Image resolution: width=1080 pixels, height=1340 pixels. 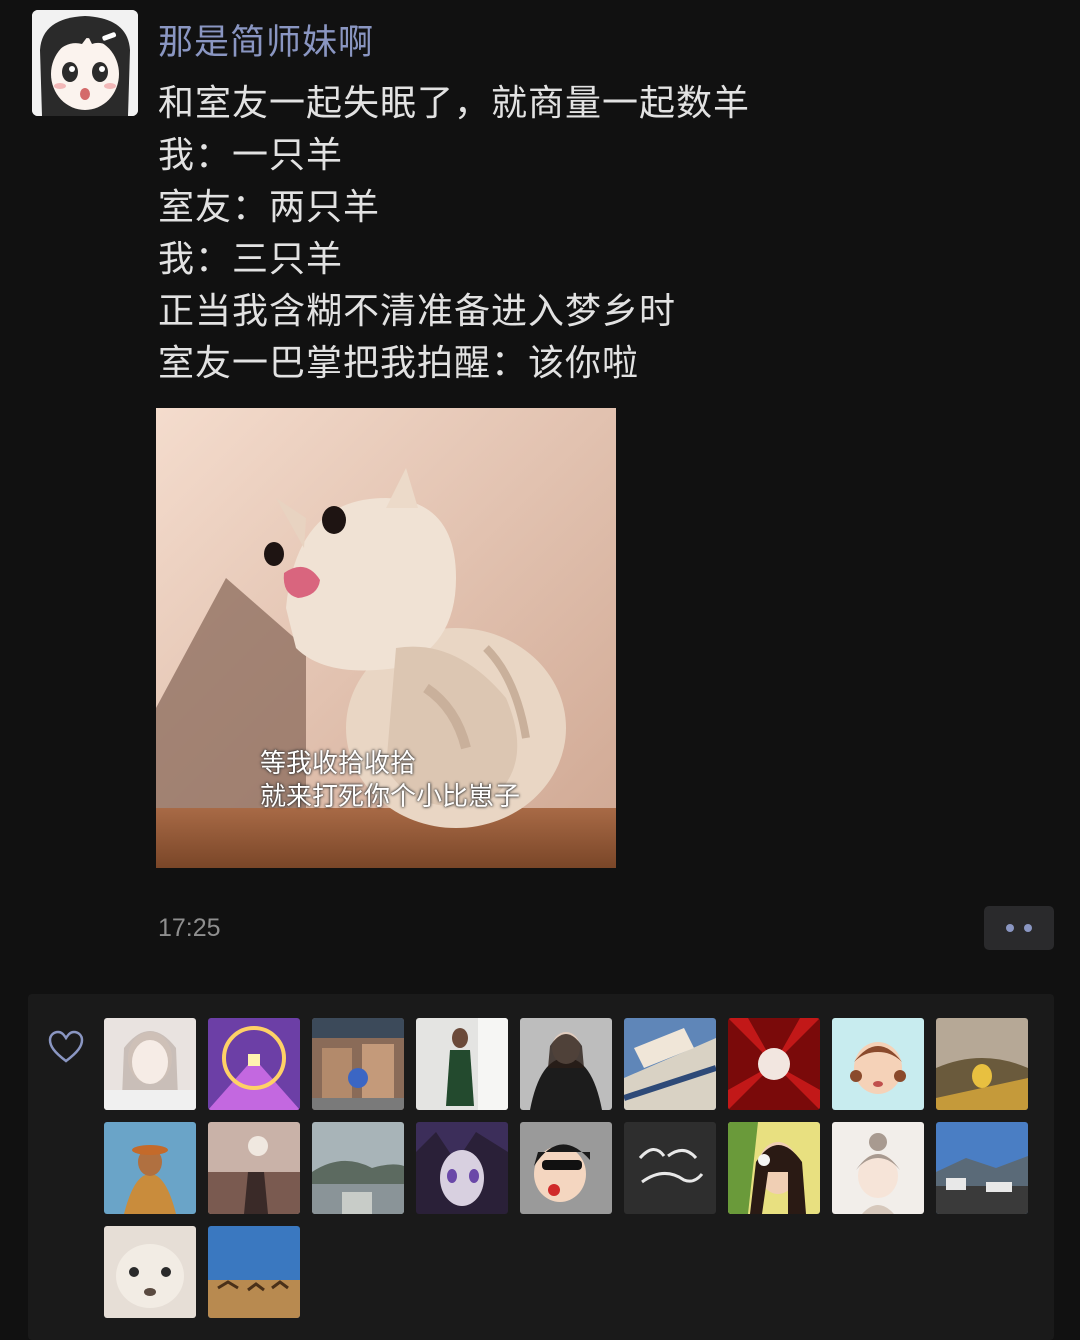 I want to click on author-name: 那是简师妹啊, so click(x=266, y=43).